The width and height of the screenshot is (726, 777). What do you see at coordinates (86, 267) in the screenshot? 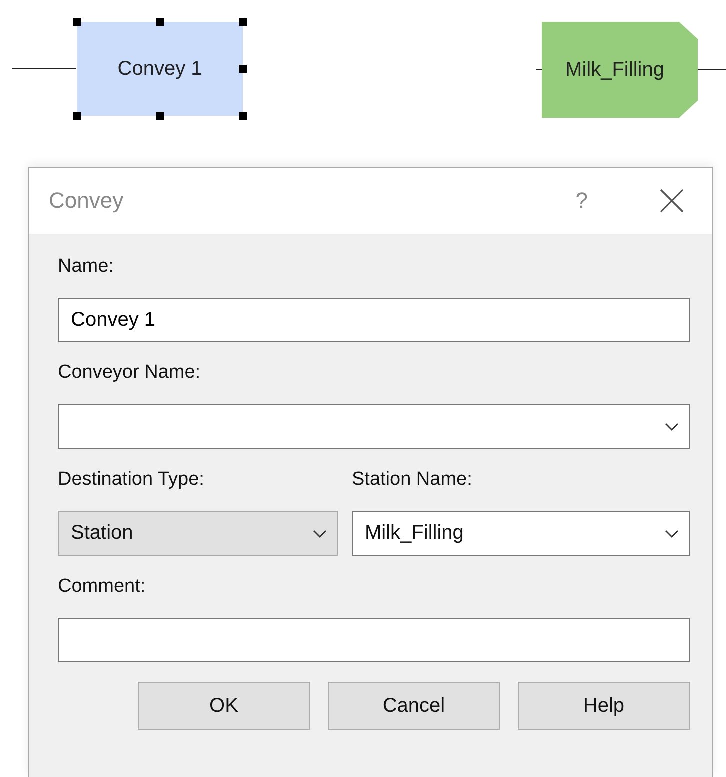
I see `field-label: Name:` at bounding box center [86, 267].